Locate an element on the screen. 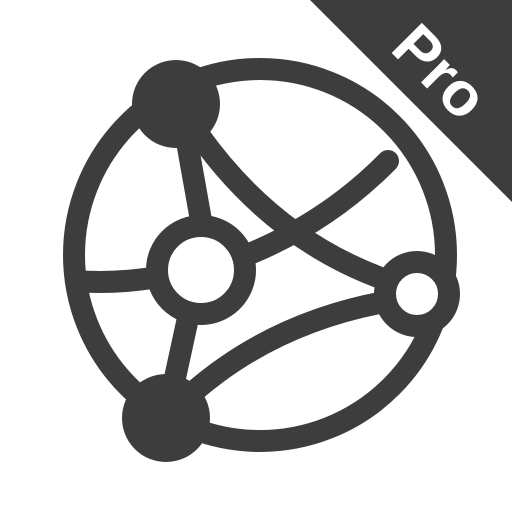 Image resolution: width=512 pixels, height=512 pixels. top-node is located at coordinates (176, 104).